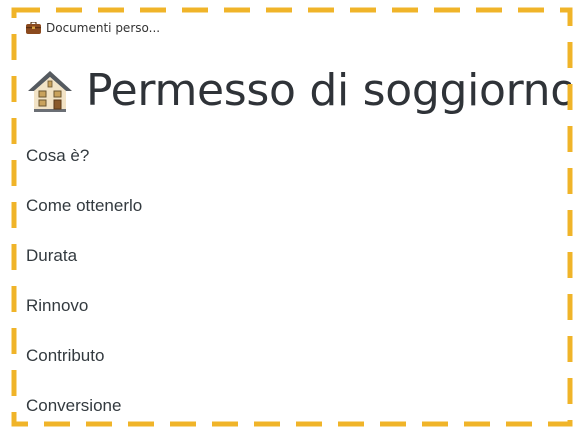 The image size is (577, 428). Describe the element at coordinates (293, 403) in the screenshot. I see `menu-item-conversione: Conversione` at that location.